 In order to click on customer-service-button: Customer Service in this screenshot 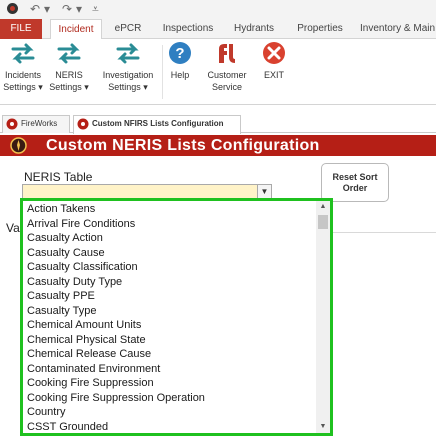, I will do `click(227, 71)`.